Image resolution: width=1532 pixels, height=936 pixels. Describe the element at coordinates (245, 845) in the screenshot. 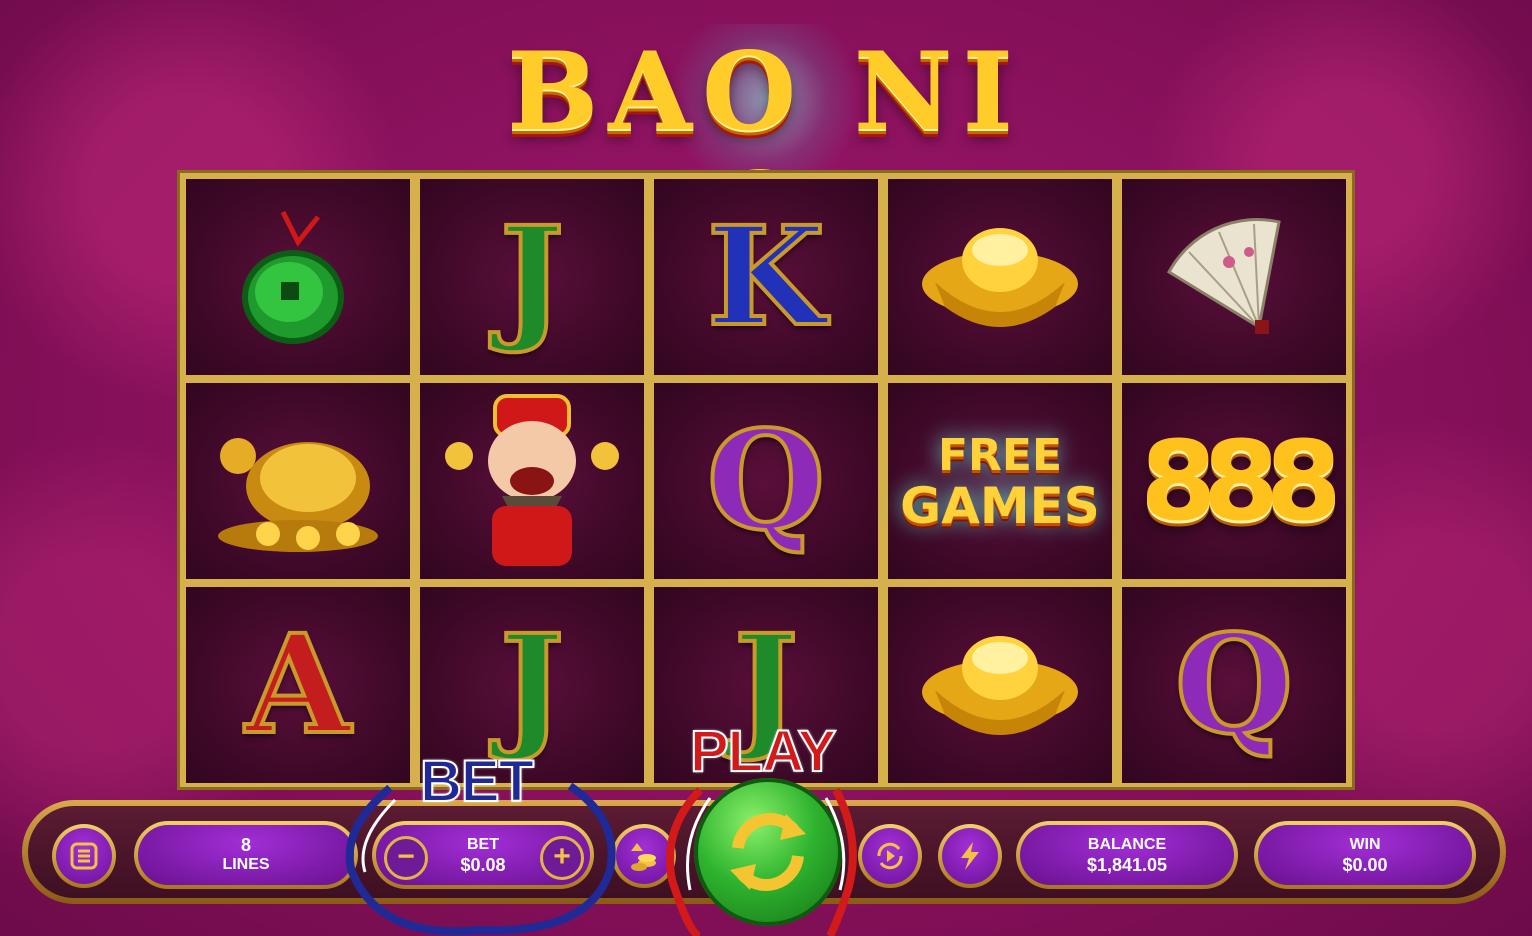

I see `lines-value: 8` at that location.